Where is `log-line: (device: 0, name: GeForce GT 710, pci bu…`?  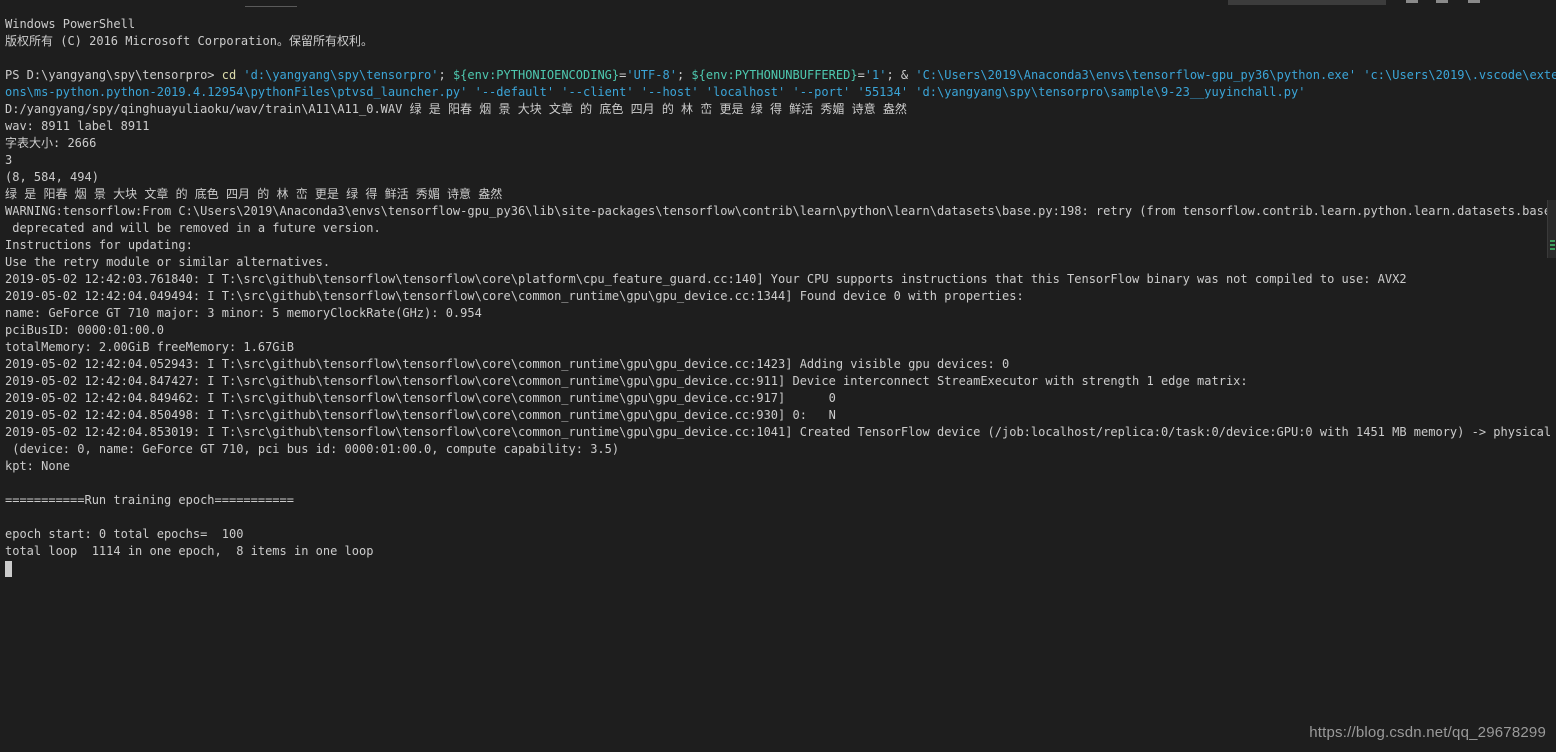
log-line: (device: 0, name: GeForce GT 710, pci bu… is located at coordinates (312, 449).